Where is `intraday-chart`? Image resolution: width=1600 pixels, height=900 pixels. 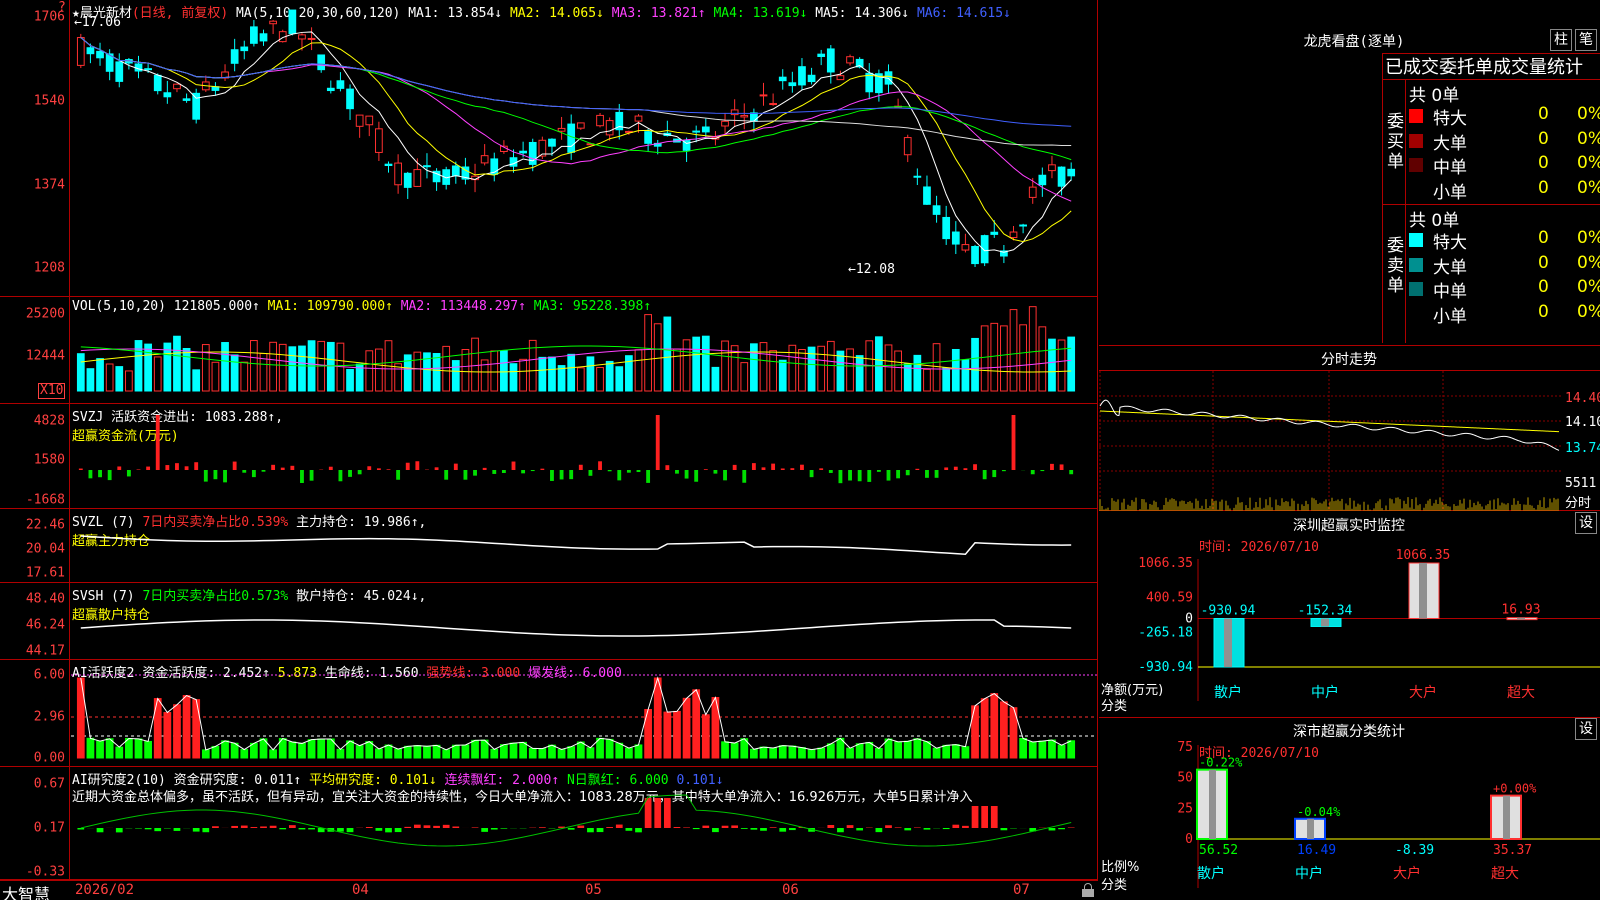 intraday-chart is located at coordinates (1331, 441).